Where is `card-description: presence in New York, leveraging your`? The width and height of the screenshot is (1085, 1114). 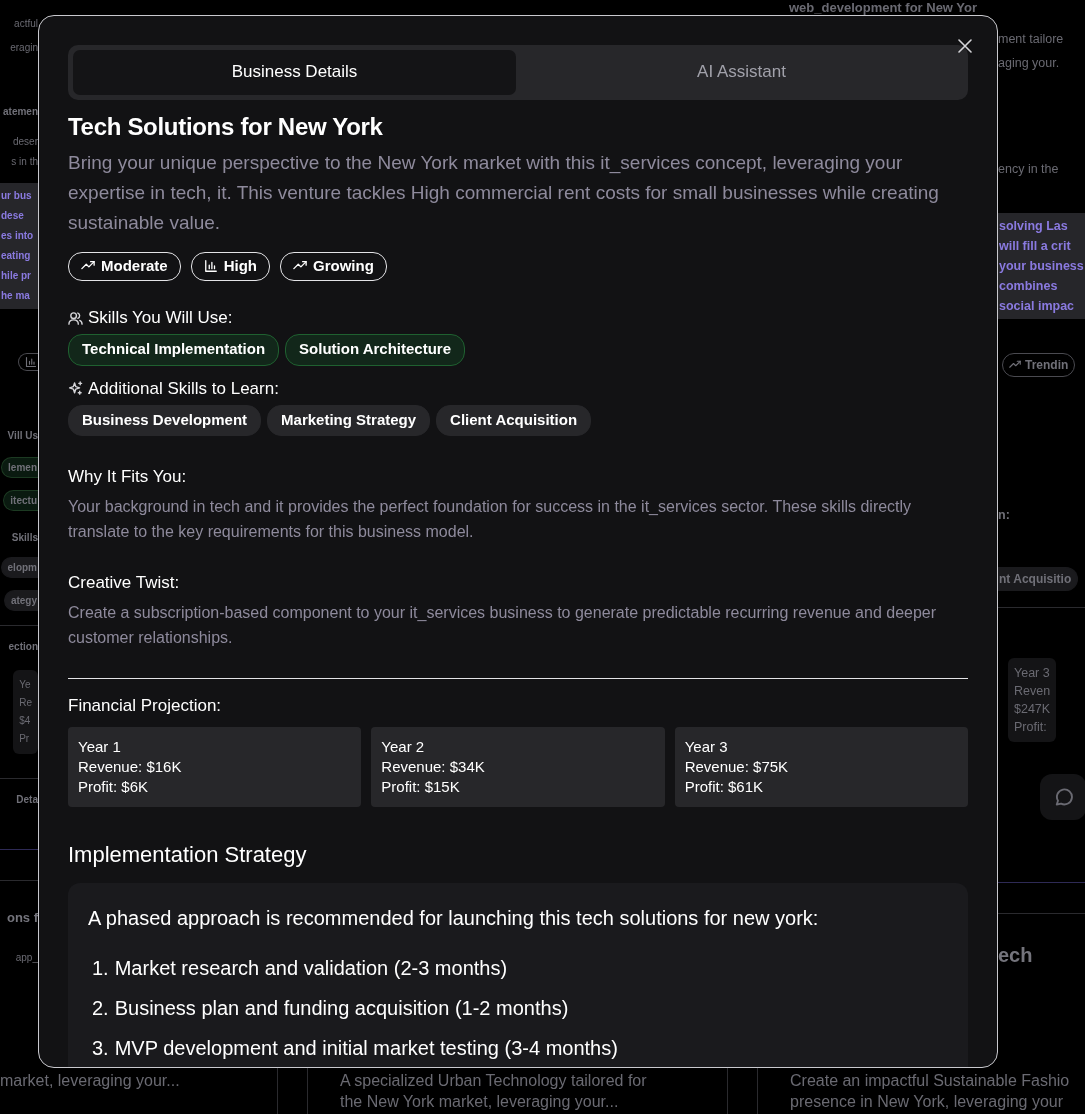 card-description: presence in New York, leveraging your is located at coordinates (927, 1102).